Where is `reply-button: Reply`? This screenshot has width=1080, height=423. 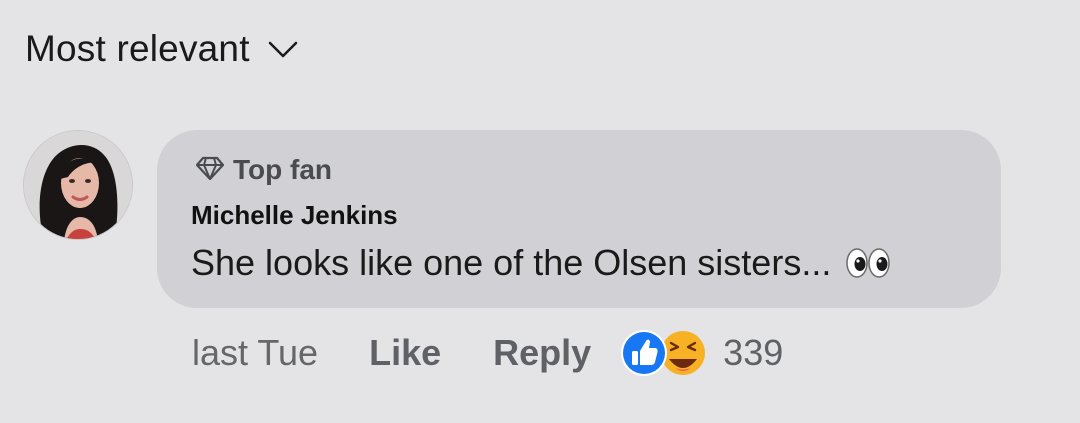
reply-button: Reply is located at coordinates (542, 353).